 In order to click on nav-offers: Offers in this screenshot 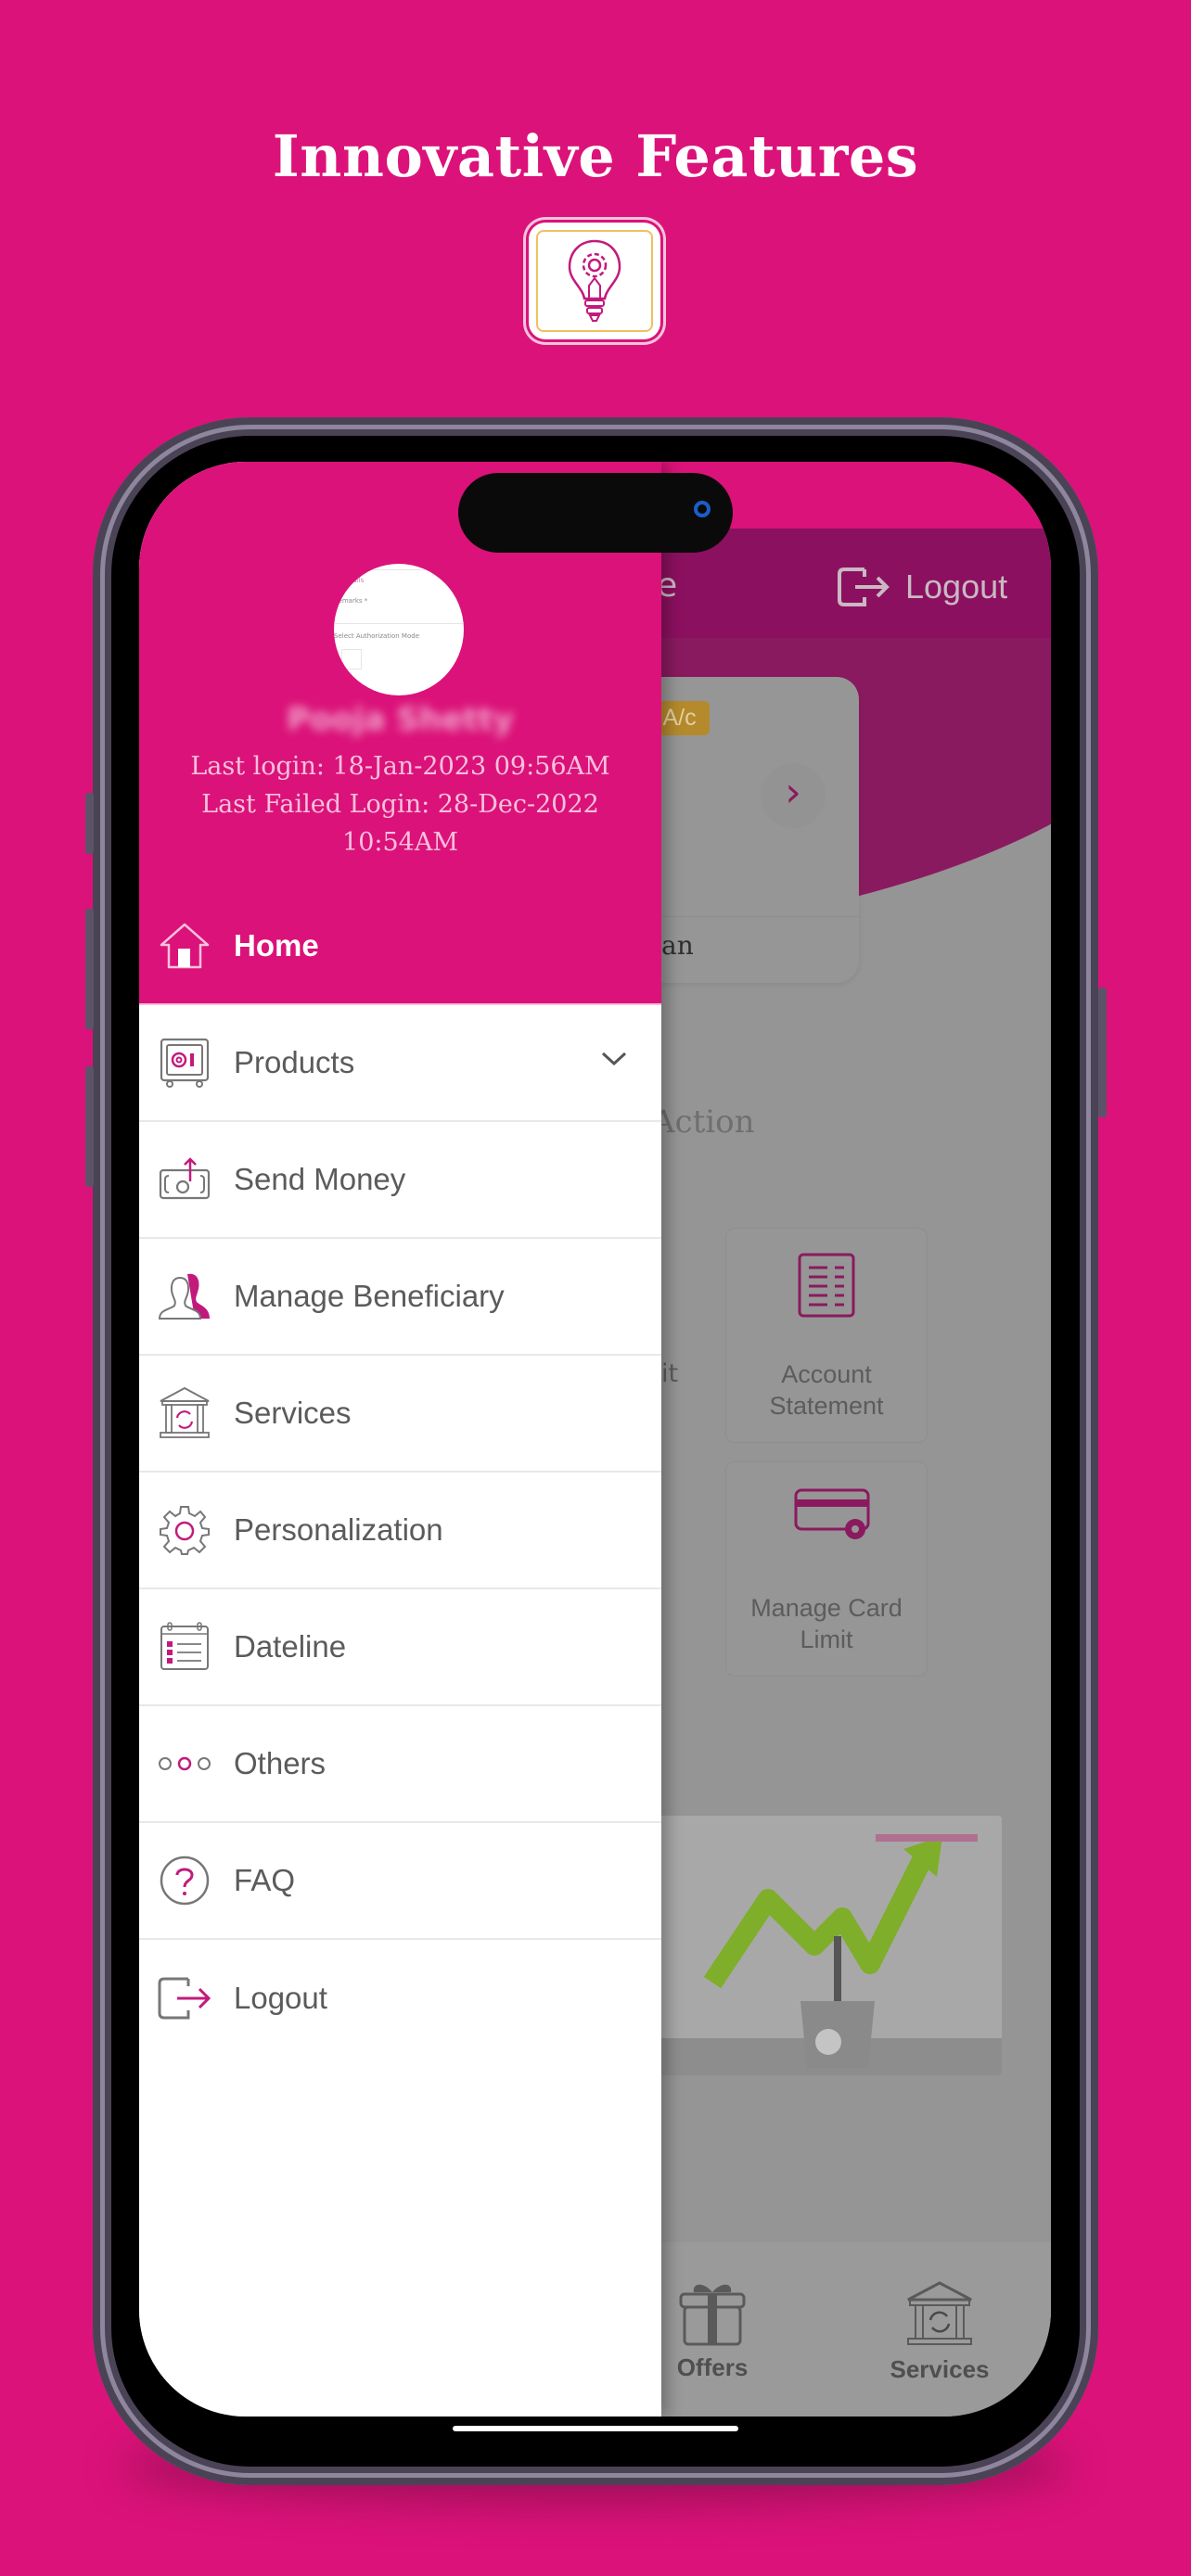, I will do `click(712, 2330)`.